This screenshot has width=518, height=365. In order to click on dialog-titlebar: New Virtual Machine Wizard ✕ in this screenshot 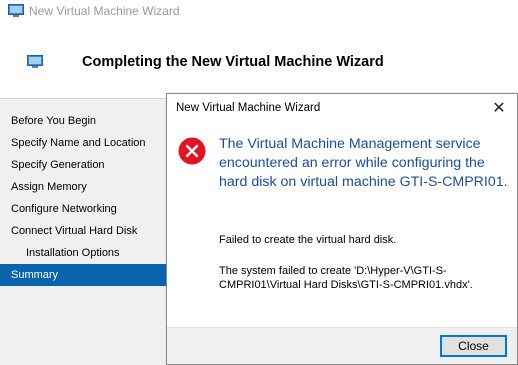, I will do `click(342, 108)`.